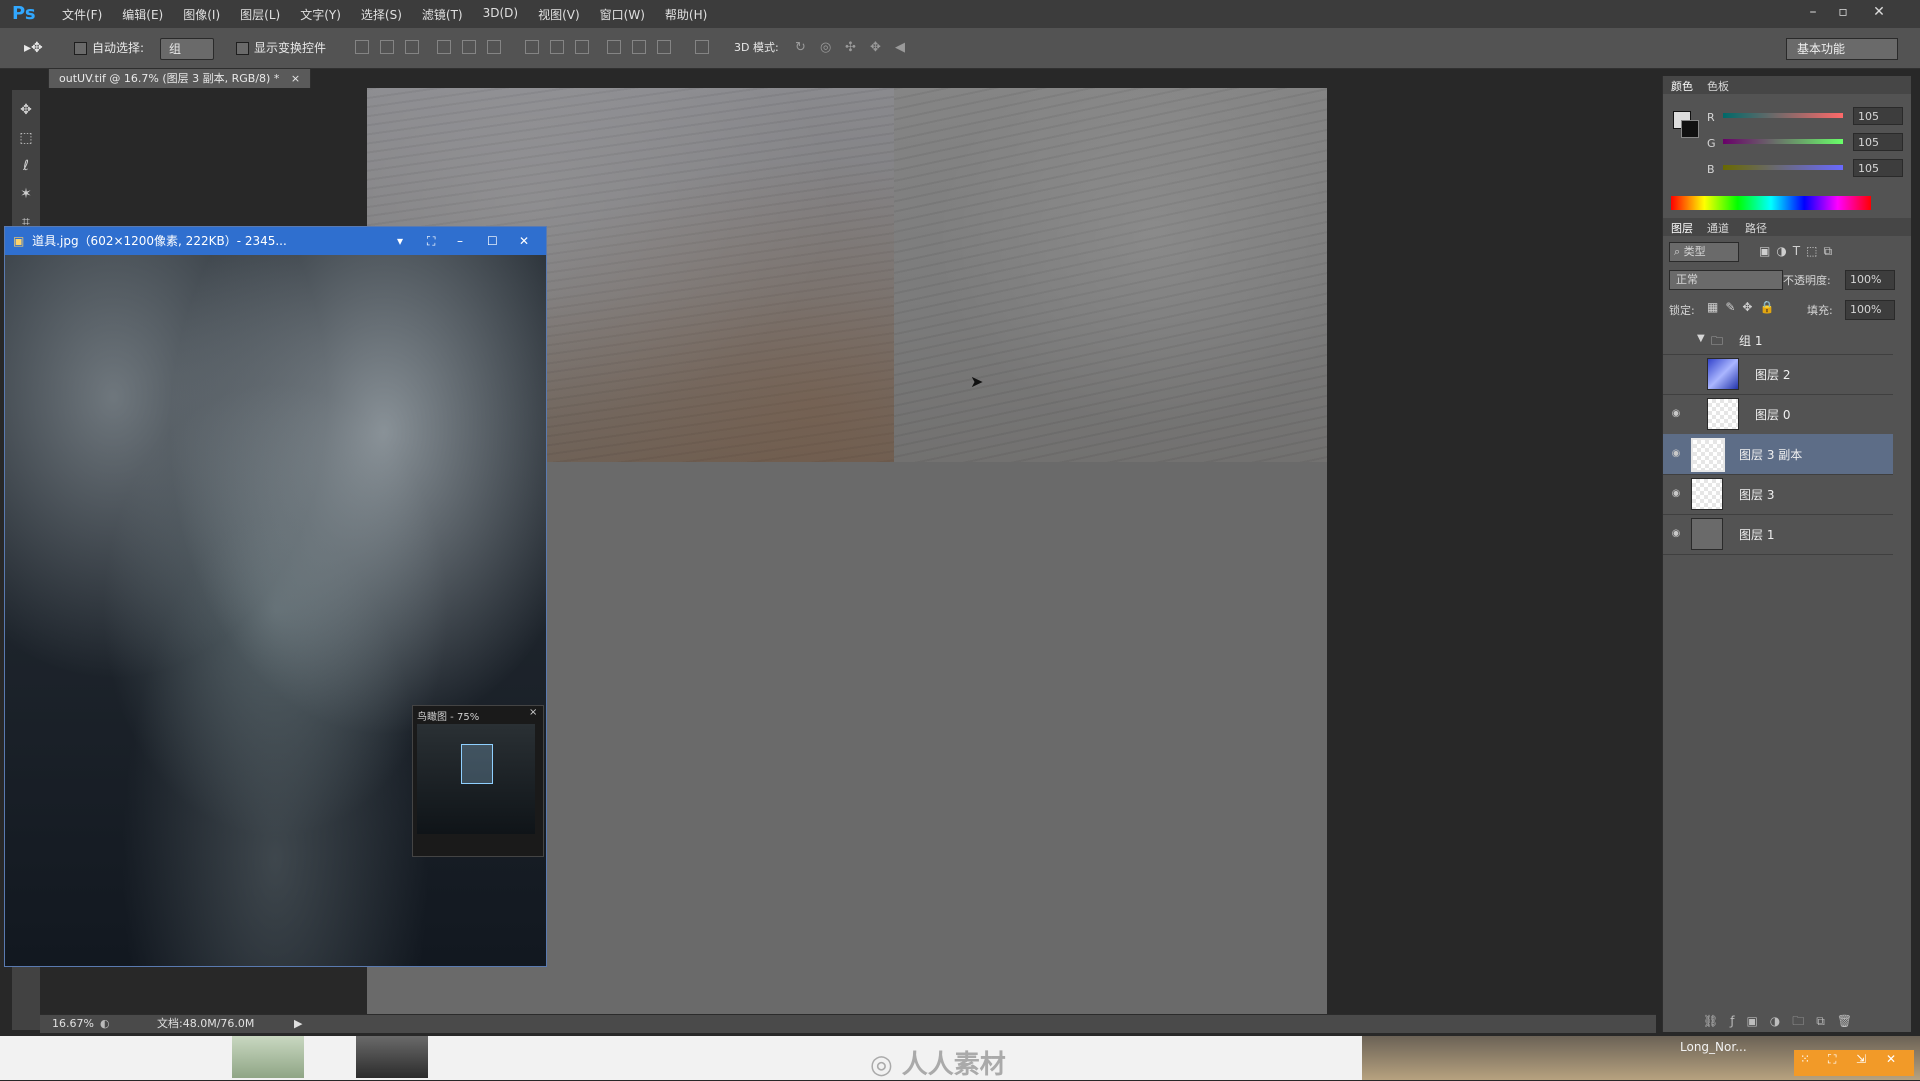 This screenshot has height=1081, width=1920. I want to click on marquee-tool-icon: ⬚, so click(26, 138).